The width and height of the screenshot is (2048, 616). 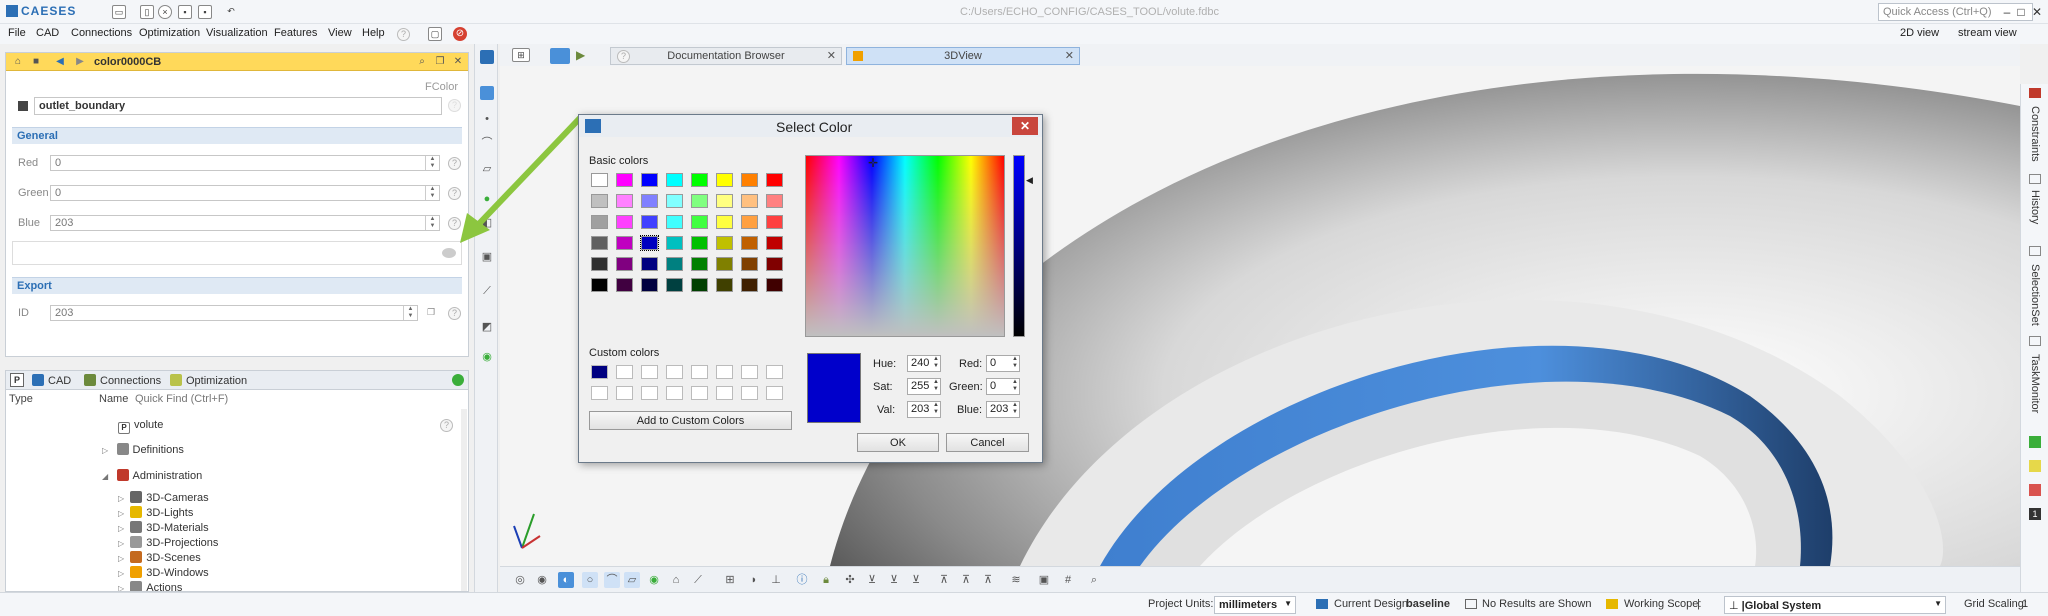 I want to click on axis-icon: ⊥, so click(x=776, y=580).